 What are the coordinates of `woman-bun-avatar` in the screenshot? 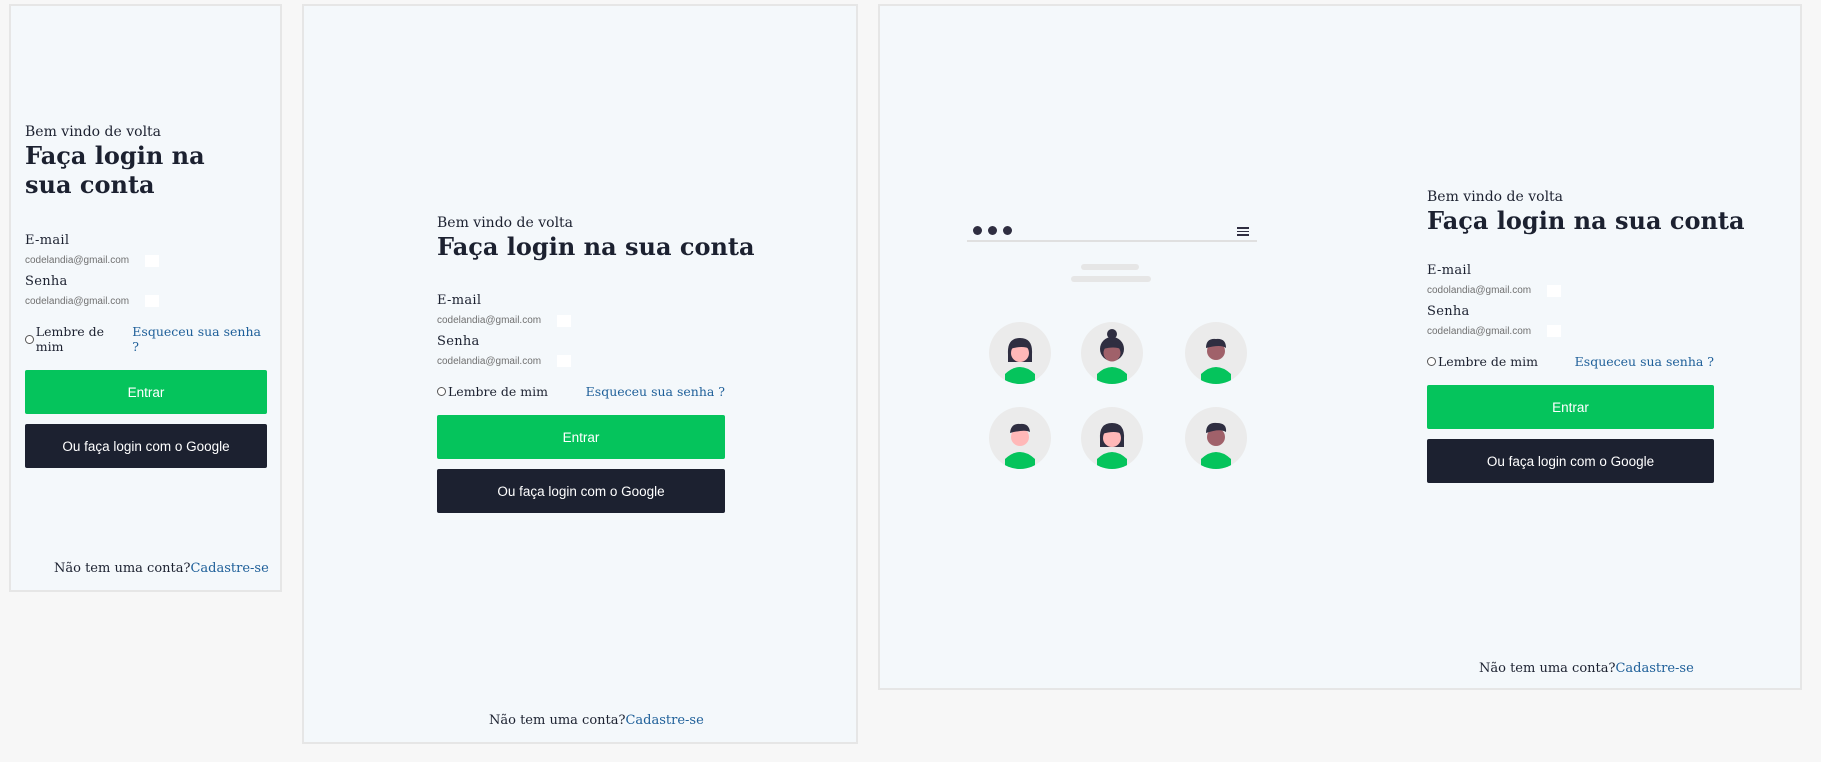 It's located at (1112, 353).